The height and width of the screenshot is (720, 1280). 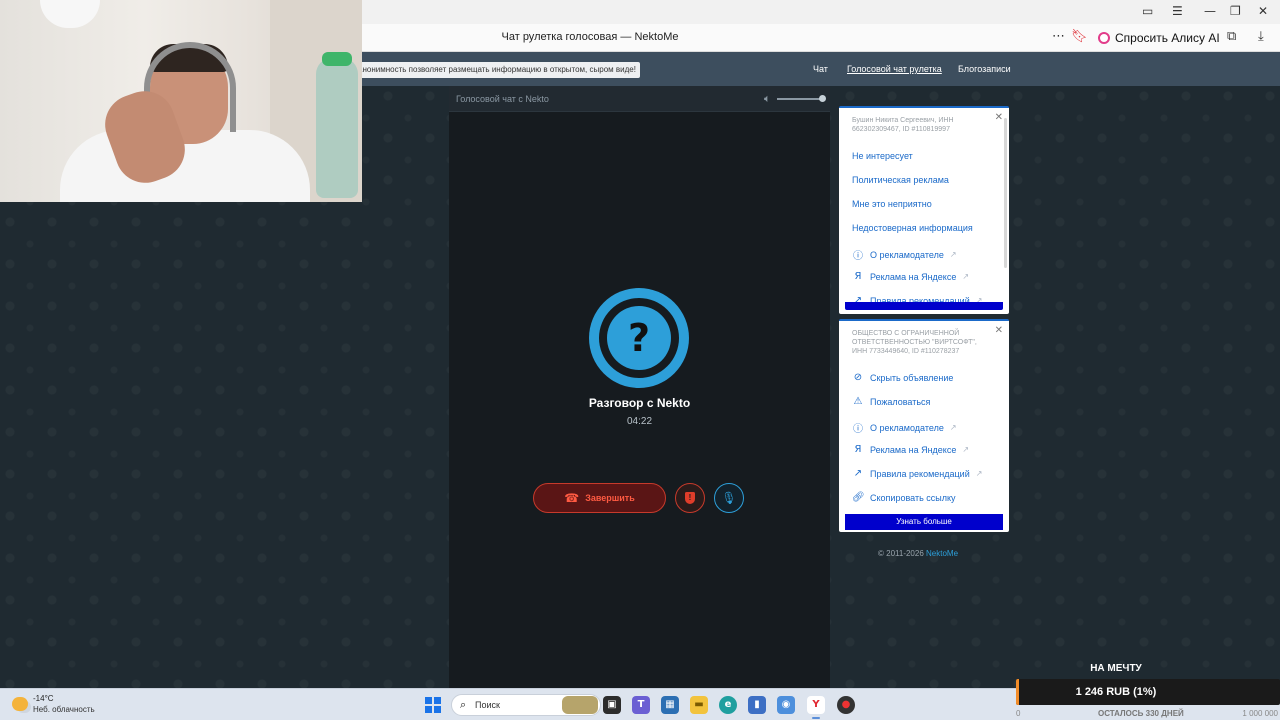 I want to click on ad-item-label: Политическая реклама, so click(x=900, y=180).